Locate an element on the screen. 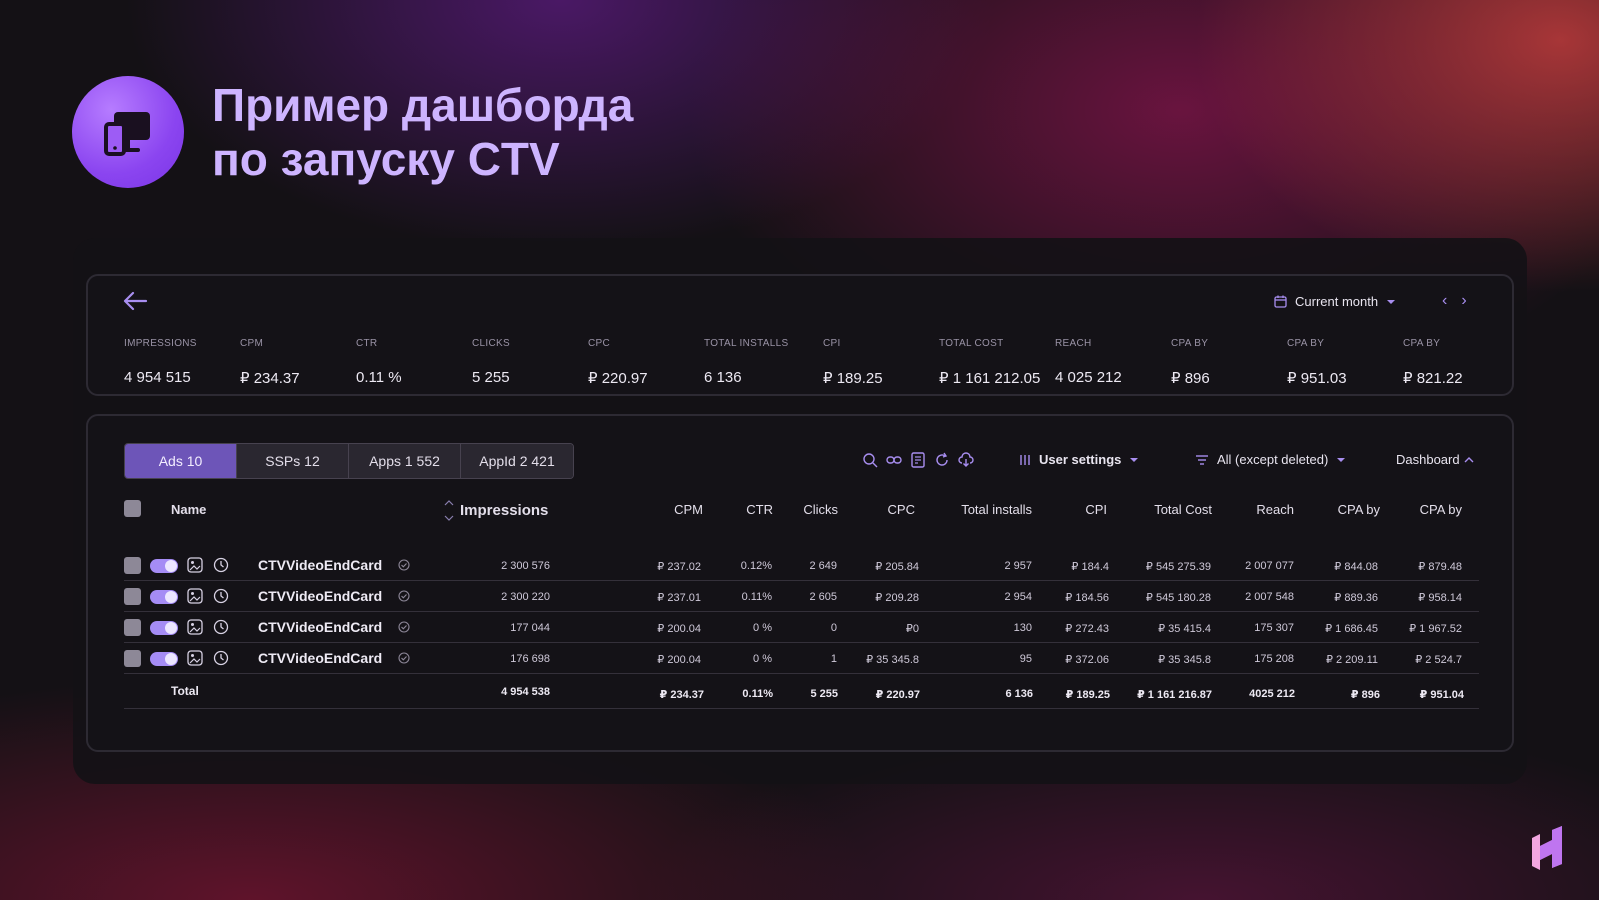 Image resolution: width=1599 pixels, height=900 pixels. header-impressions: Impressions is located at coordinates (504, 510).